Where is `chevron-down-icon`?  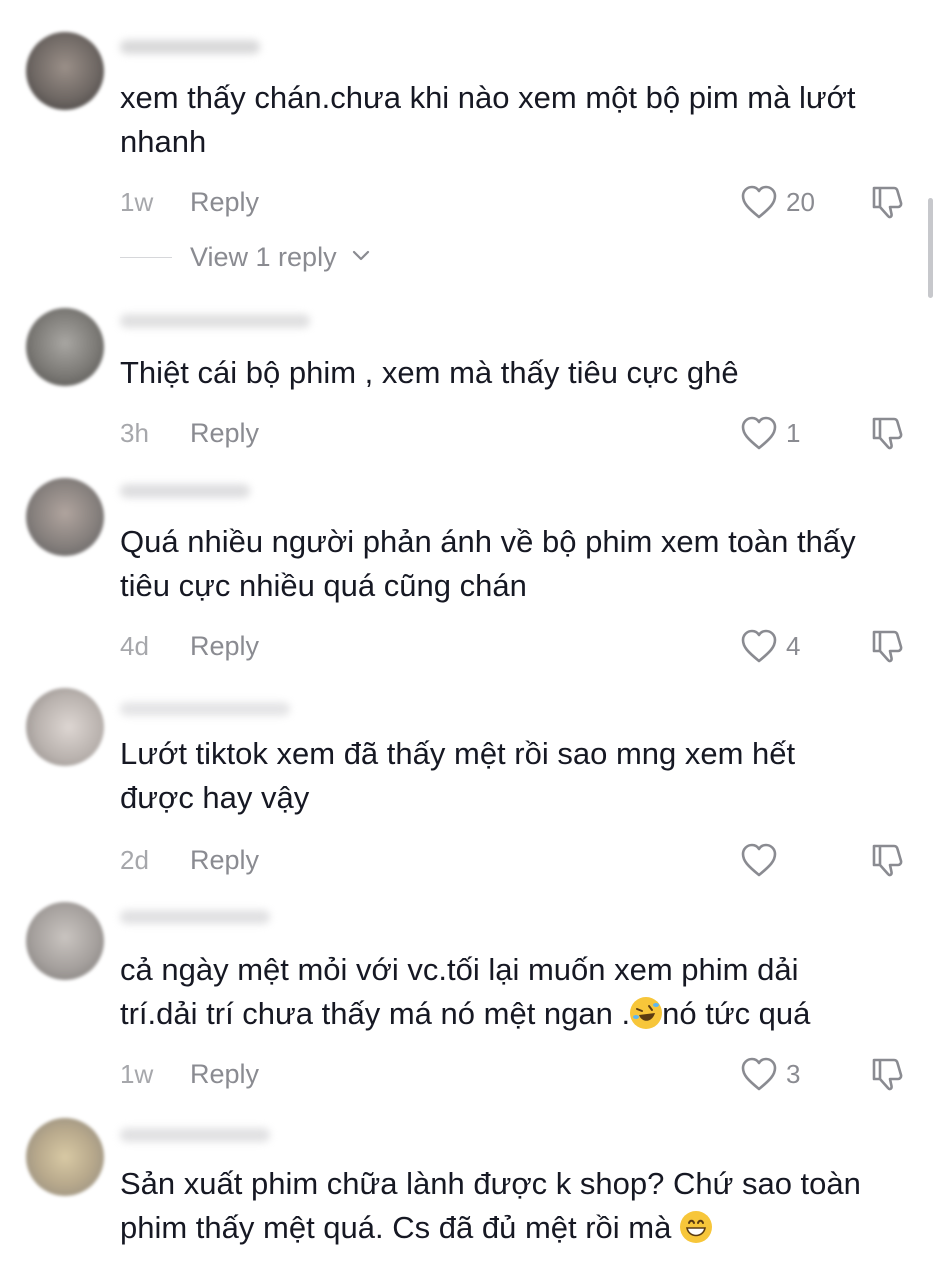
chevron-down-icon is located at coordinates (361, 258).